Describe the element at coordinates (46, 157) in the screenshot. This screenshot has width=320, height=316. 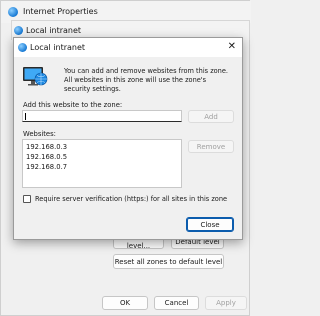
I see `list-item: 192.168.0.5` at that location.